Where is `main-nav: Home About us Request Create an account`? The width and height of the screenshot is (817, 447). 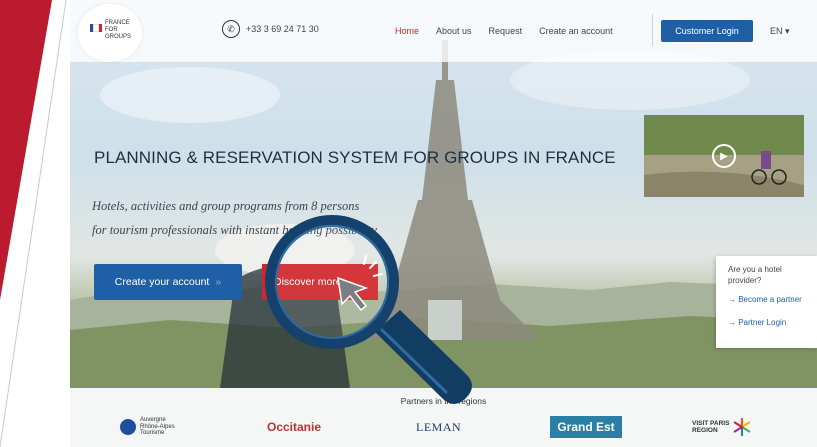 main-nav: Home About us Request Create an account is located at coordinates (504, 31).